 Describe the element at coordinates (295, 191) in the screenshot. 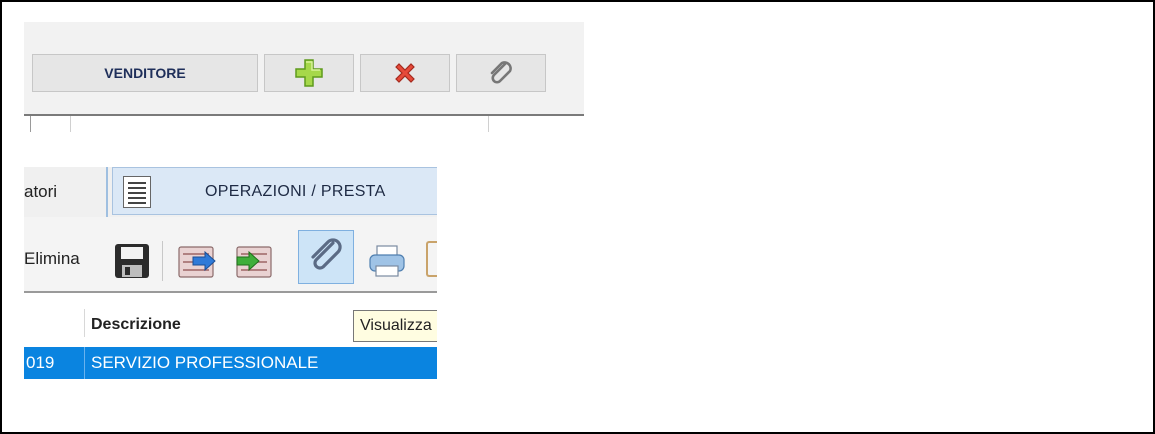

I see `tab-operations-label: OPERAZIONI / PRESTA` at that location.